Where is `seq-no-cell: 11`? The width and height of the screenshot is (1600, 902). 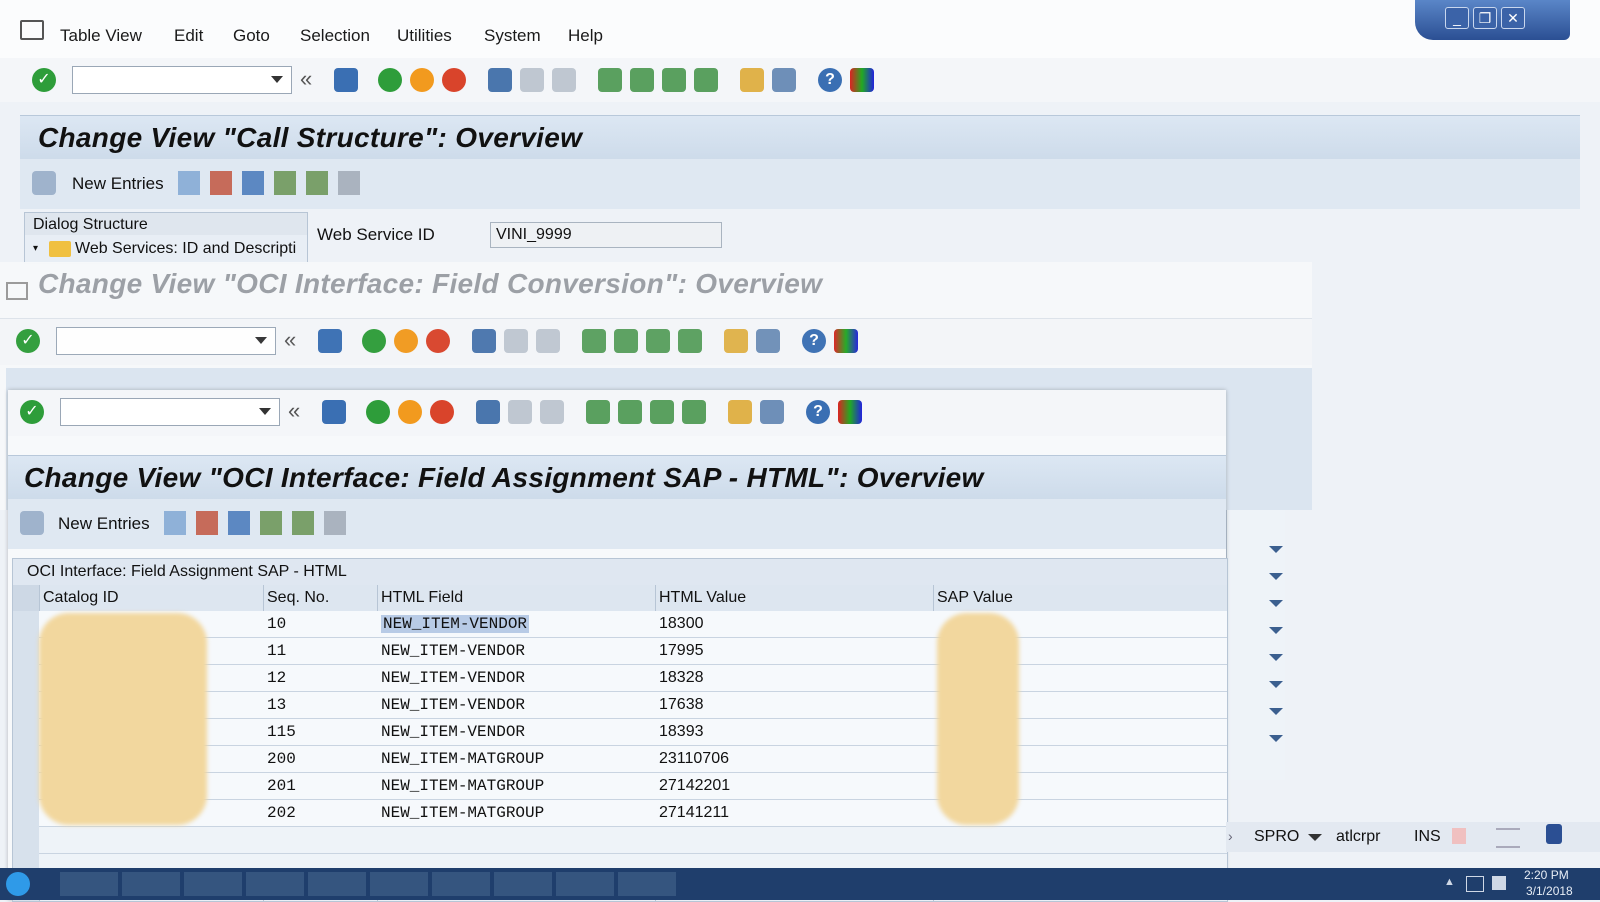 seq-no-cell: 11 is located at coordinates (276, 651).